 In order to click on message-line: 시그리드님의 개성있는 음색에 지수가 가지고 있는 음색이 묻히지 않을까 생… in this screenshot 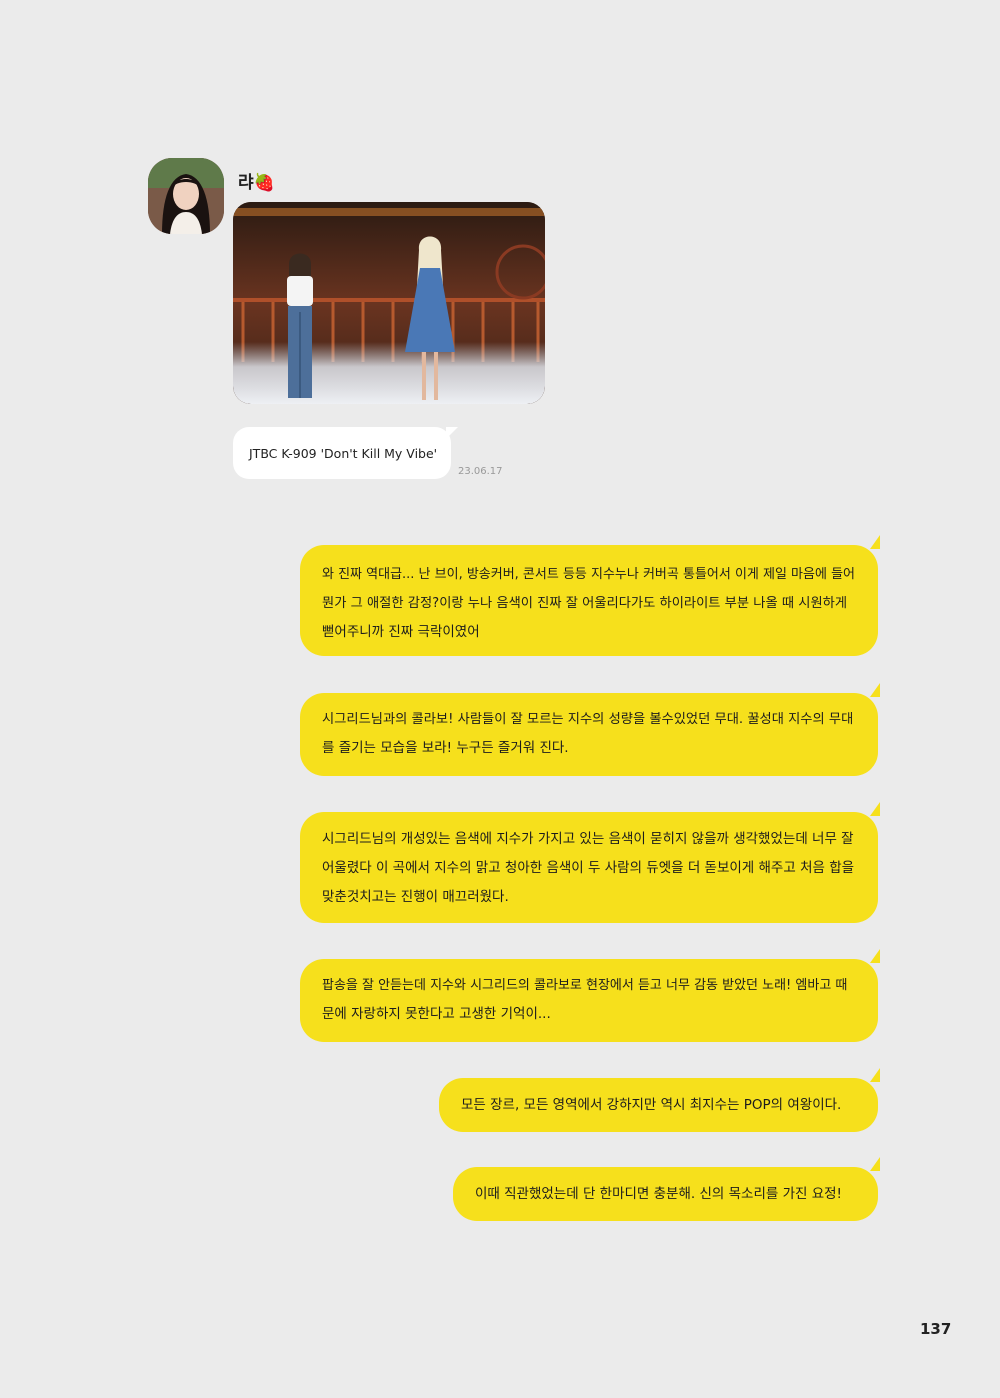, I will do `click(588, 839)`.